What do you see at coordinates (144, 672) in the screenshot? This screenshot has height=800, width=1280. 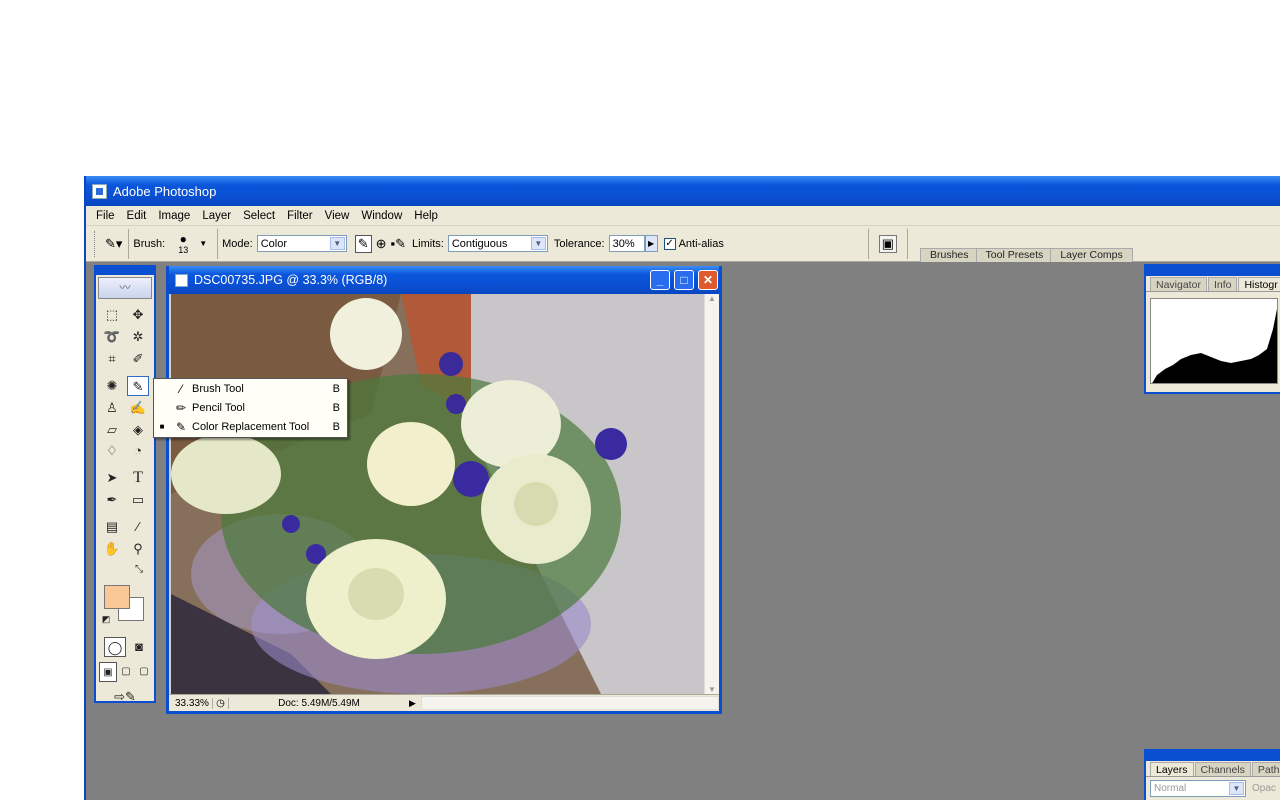 I see `screen-mode-full-icon: ▢` at bounding box center [144, 672].